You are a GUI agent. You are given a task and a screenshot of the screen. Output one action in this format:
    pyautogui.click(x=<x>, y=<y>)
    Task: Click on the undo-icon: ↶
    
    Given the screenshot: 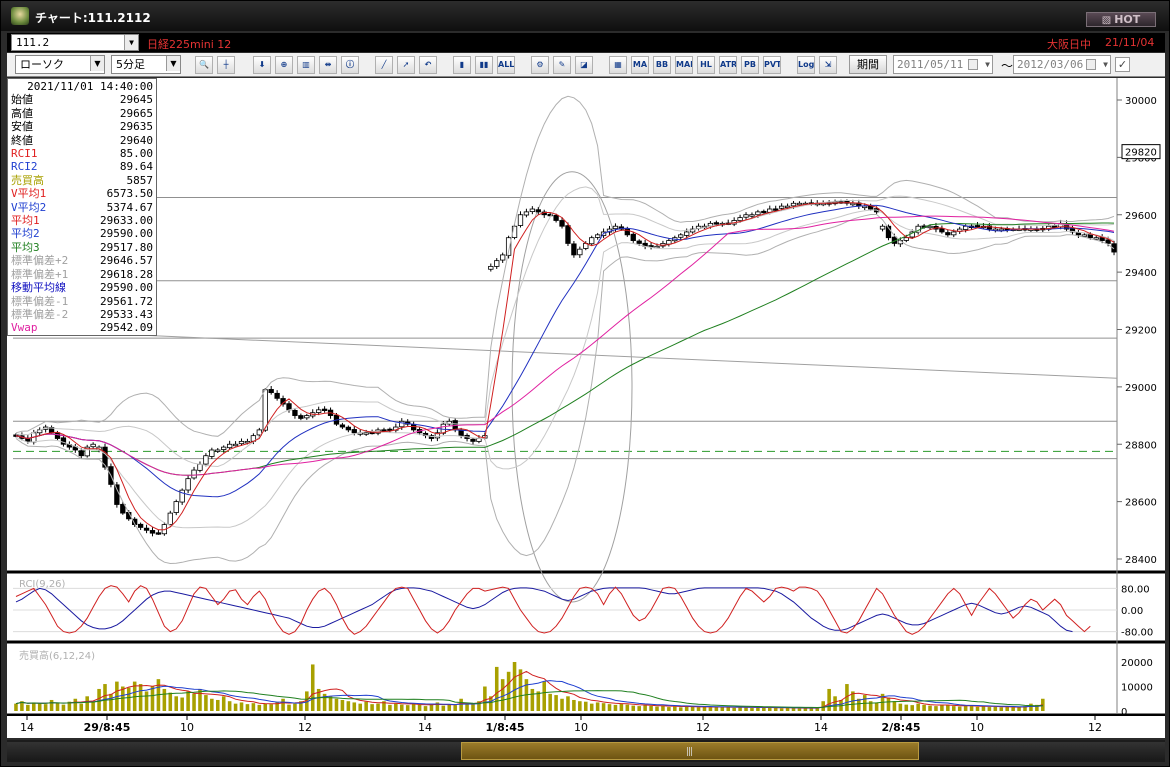 What is the action you would take?
    pyautogui.click(x=428, y=65)
    